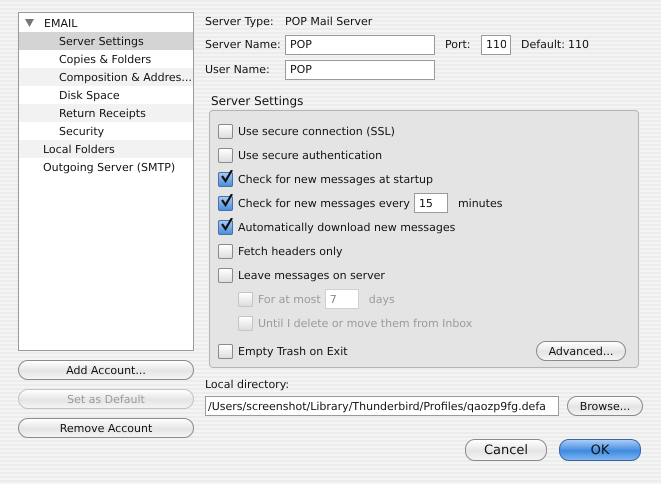  I want to click on account-button: Remove Account, so click(106, 428).